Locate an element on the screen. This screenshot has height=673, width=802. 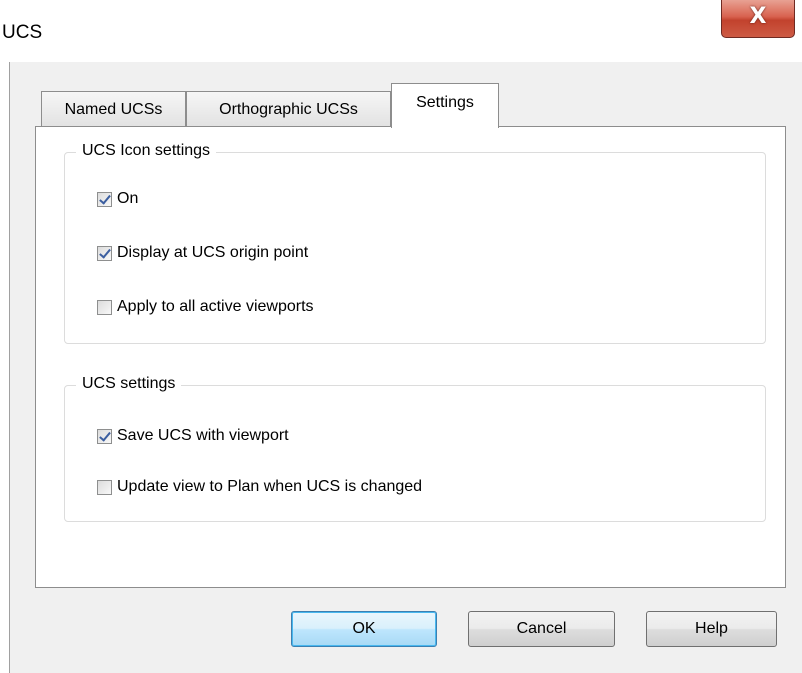
tab-named-ucss: Named UCSs is located at coordinates (113, 109).